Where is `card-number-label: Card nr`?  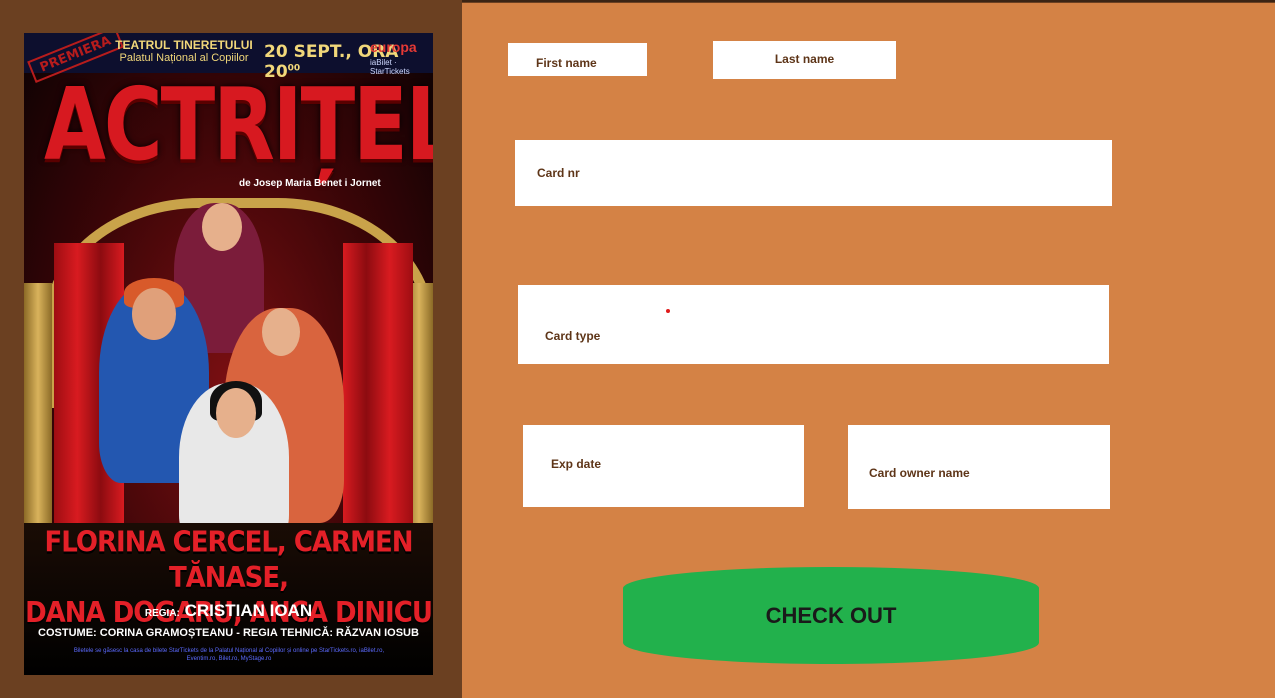
card-number-label: Card nr is located at coordinates (558, 173).